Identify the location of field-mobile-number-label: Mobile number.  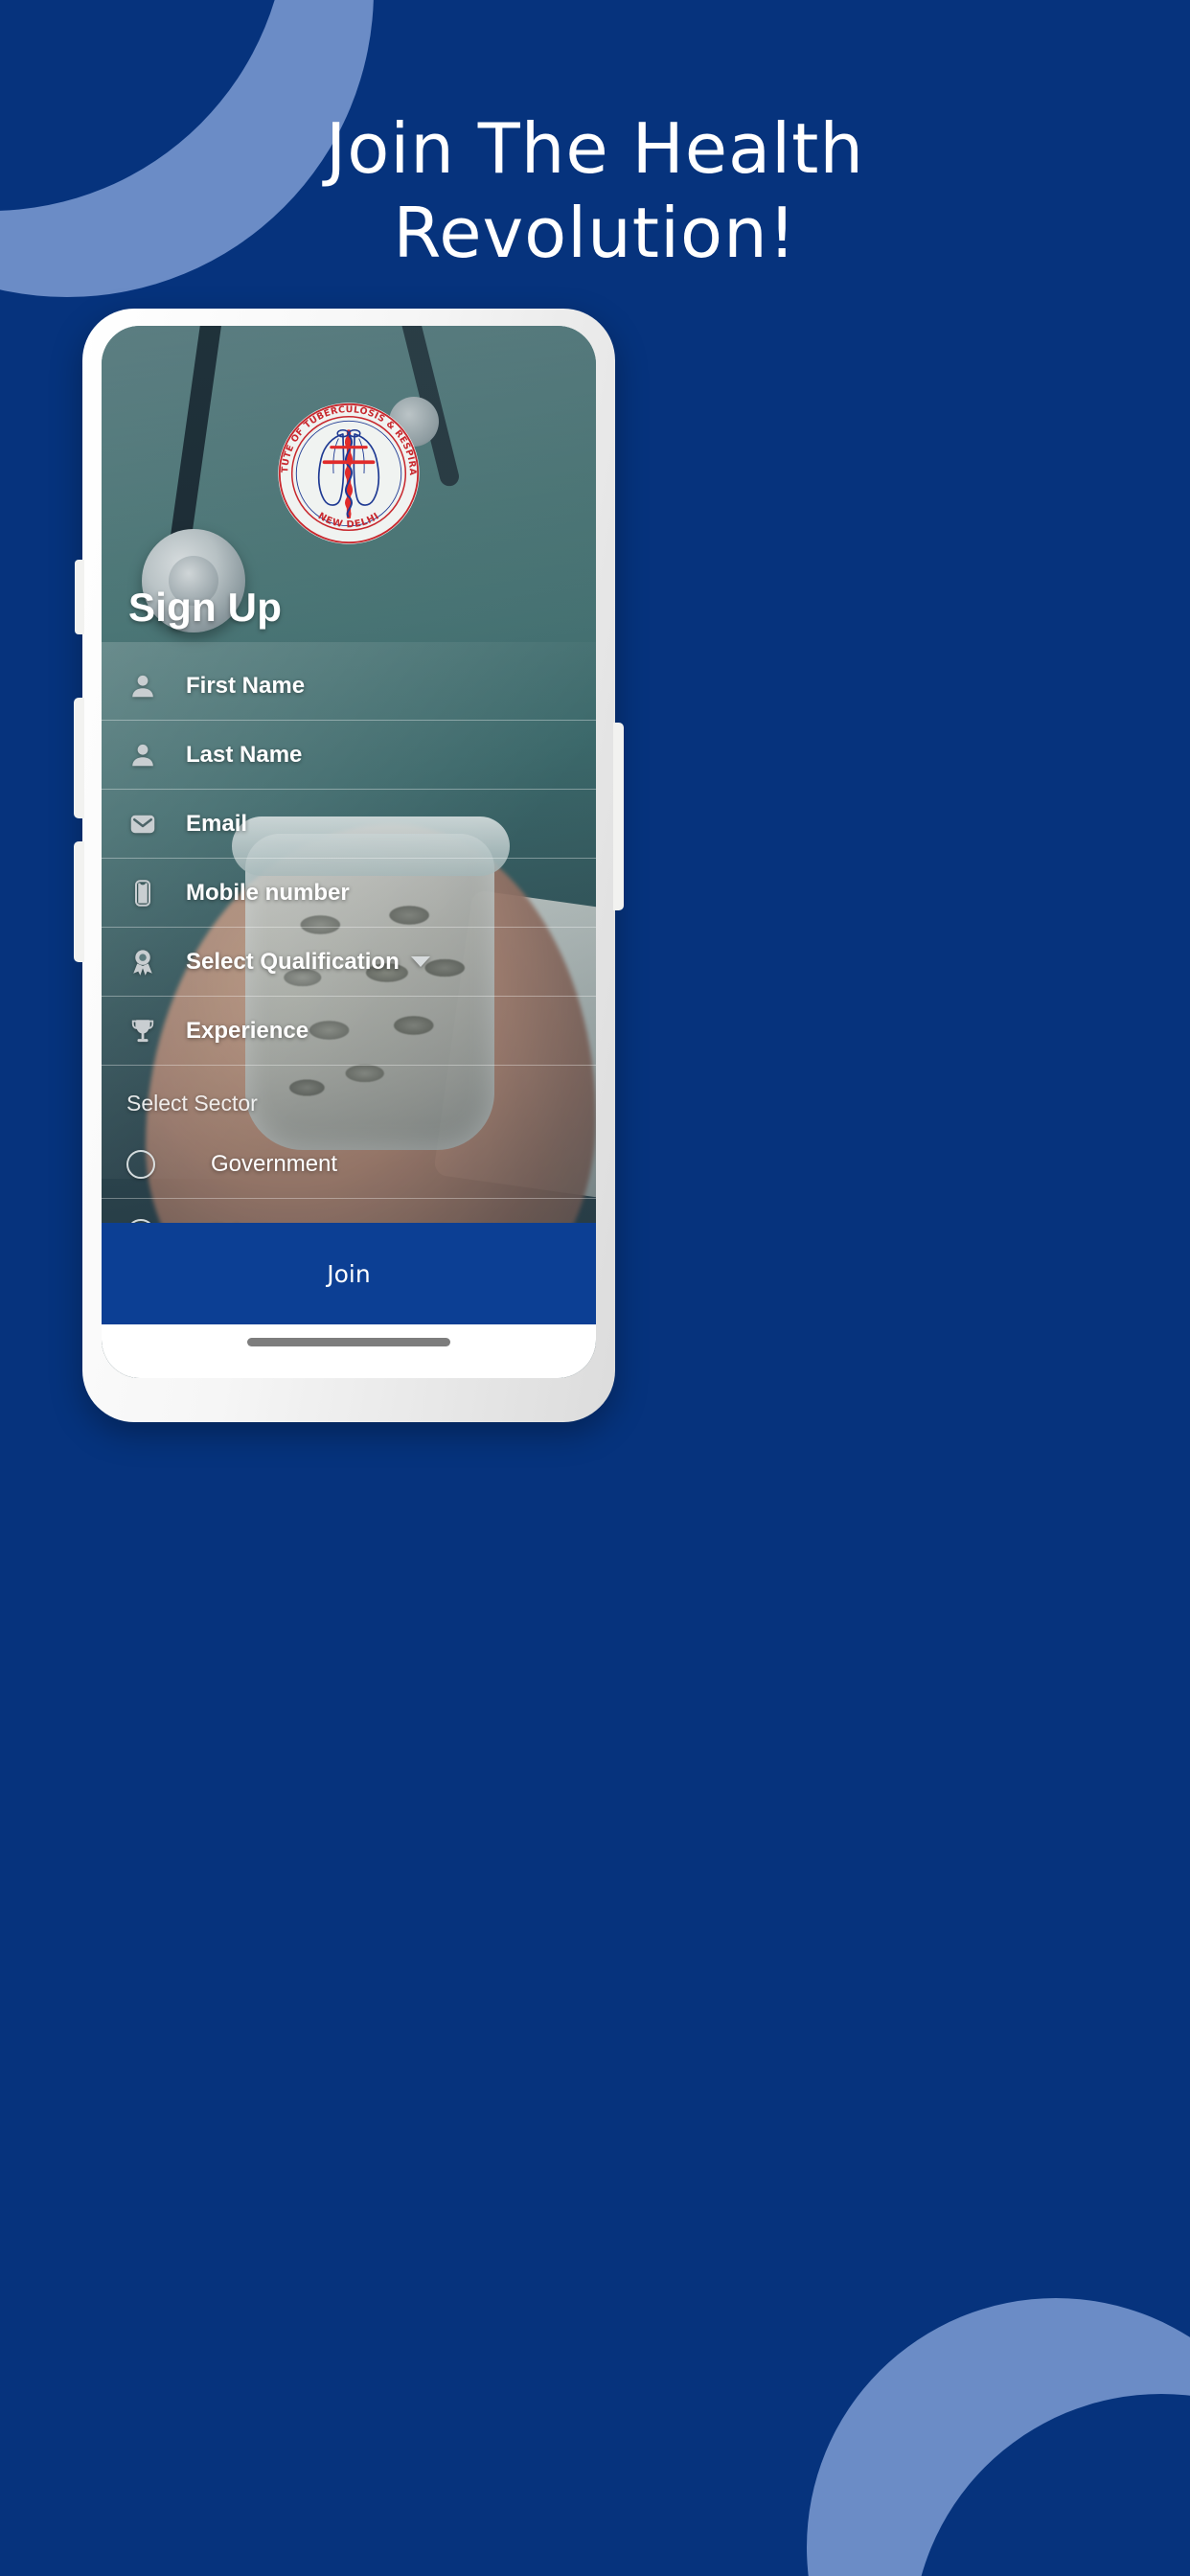
(268, 892).